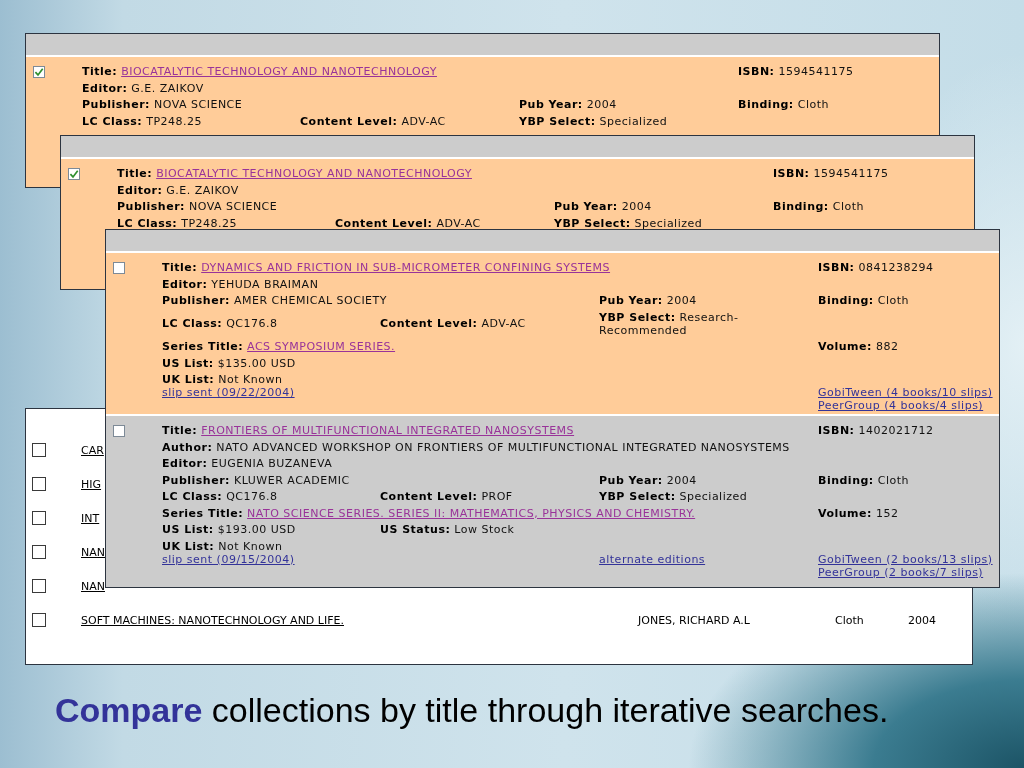 The image size is (1024, 768). Describe the element at coordinates (471, 513) in the screenshot. I see `series-link: NATO SCIENCE SERIES. SERIES II: MATHEMATICS, PHYSICS AND CHEMISTRY.` at that location.